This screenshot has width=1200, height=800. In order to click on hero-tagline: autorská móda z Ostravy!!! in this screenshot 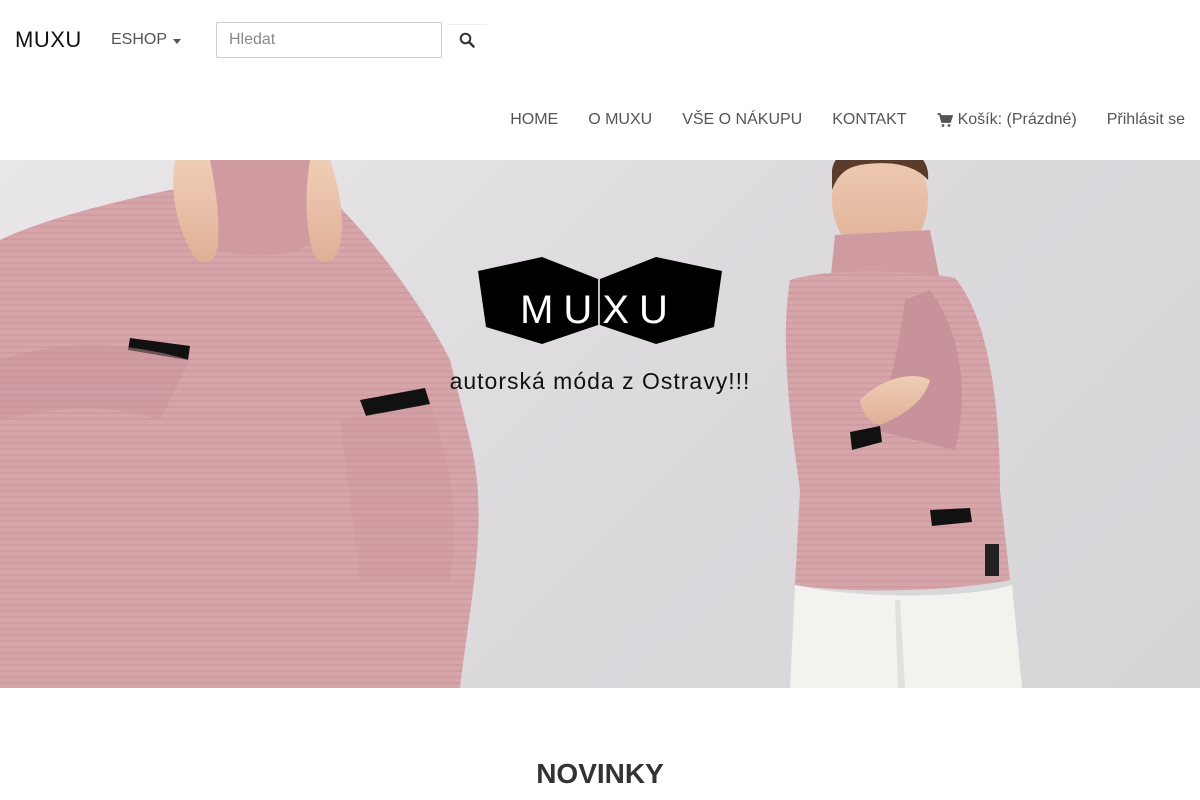, I will do `click(600, 381)`.